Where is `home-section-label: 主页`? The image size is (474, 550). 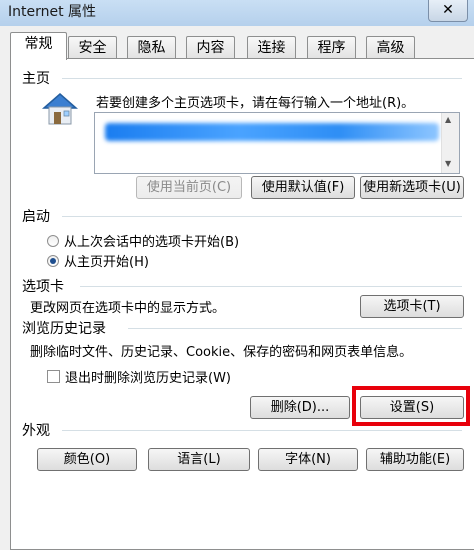 home-section-label: 主页 is located at coordinates (36, 79).